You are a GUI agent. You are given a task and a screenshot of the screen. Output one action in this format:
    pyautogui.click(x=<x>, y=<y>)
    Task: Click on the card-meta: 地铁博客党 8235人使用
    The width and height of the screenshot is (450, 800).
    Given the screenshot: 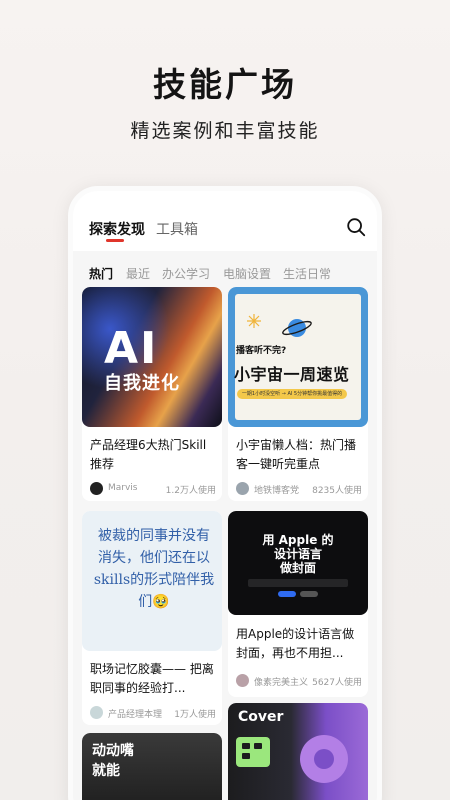 What is the action you would take?
    pyautogui.click(x=299, y=489)
    